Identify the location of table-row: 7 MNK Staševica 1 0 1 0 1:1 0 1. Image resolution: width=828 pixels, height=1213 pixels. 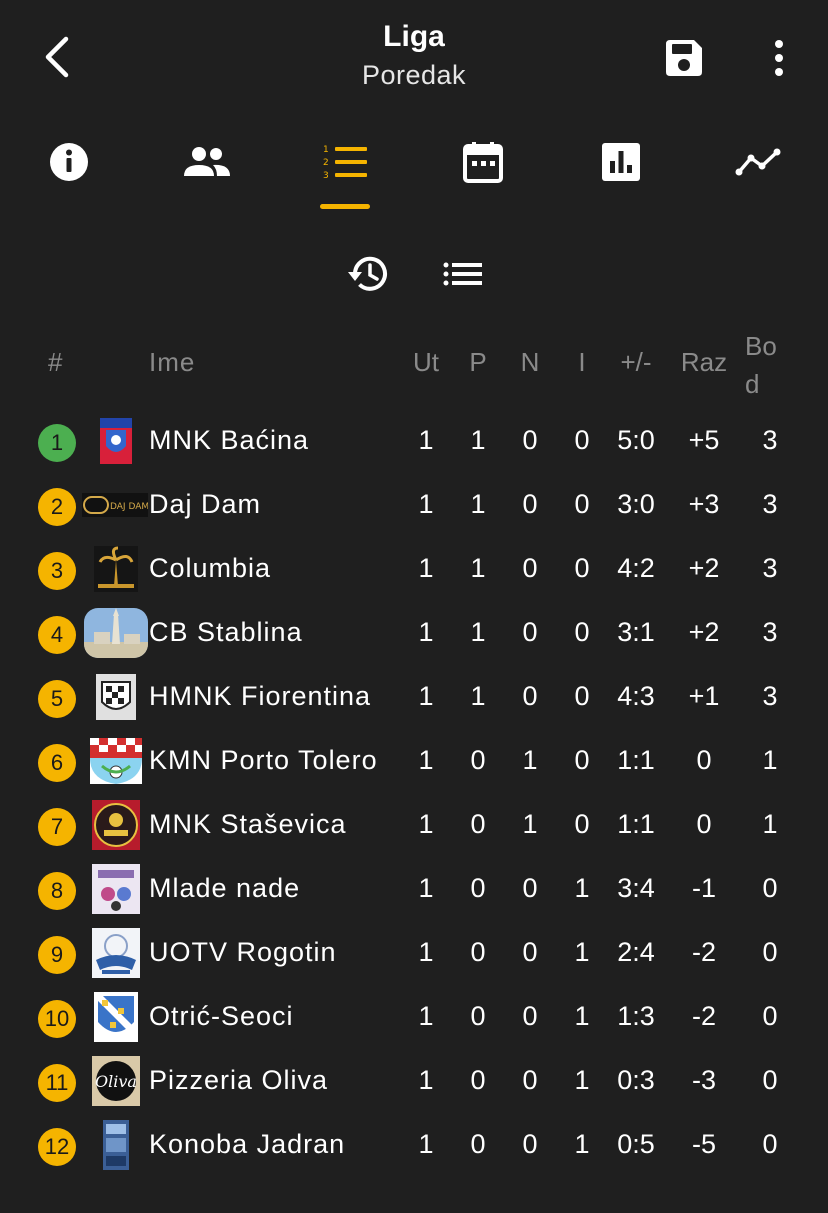
(414, 826).